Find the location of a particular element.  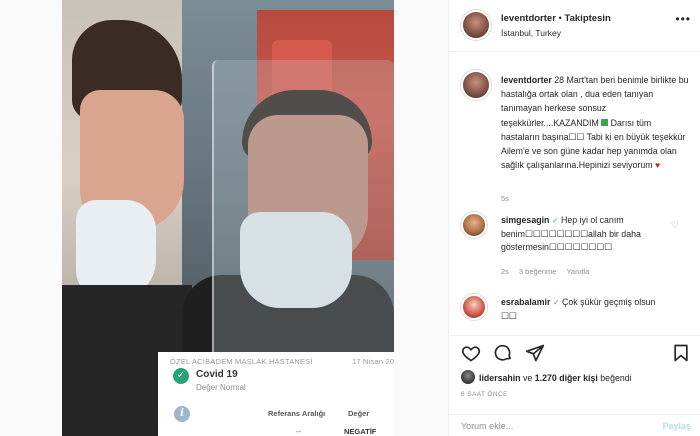

likes-others: 1.270 diğer kişi is located at coordinates (566, 378).